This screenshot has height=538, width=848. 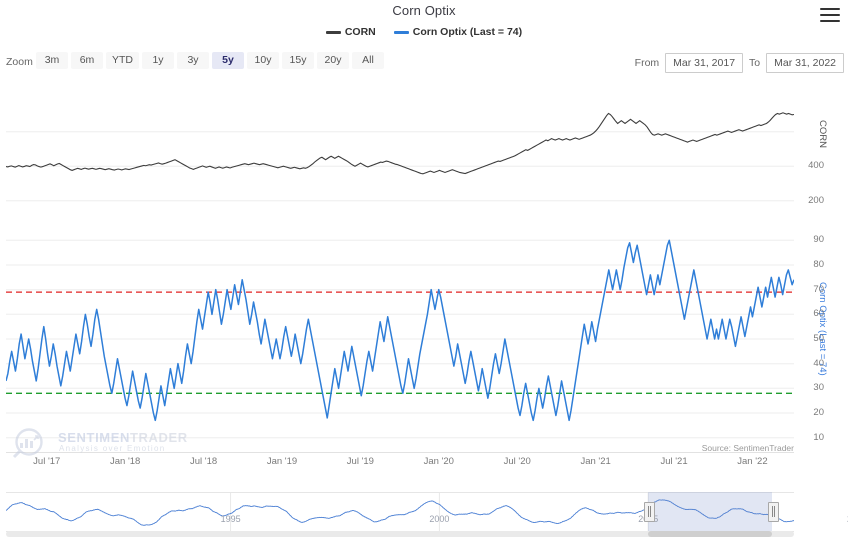 I want to click on optix-y-tick: 70, so click(x=818, y=289).